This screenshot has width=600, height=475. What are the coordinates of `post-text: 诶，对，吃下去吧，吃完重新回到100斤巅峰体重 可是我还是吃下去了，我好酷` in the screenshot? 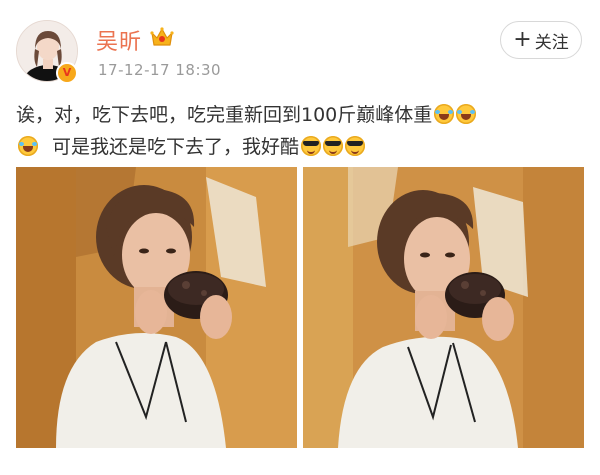 It's located at (302, 131).